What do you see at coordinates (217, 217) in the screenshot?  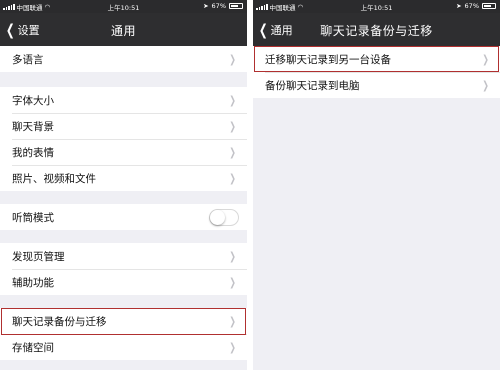 I see `toggle-knob` at bounding box center [217, 217].